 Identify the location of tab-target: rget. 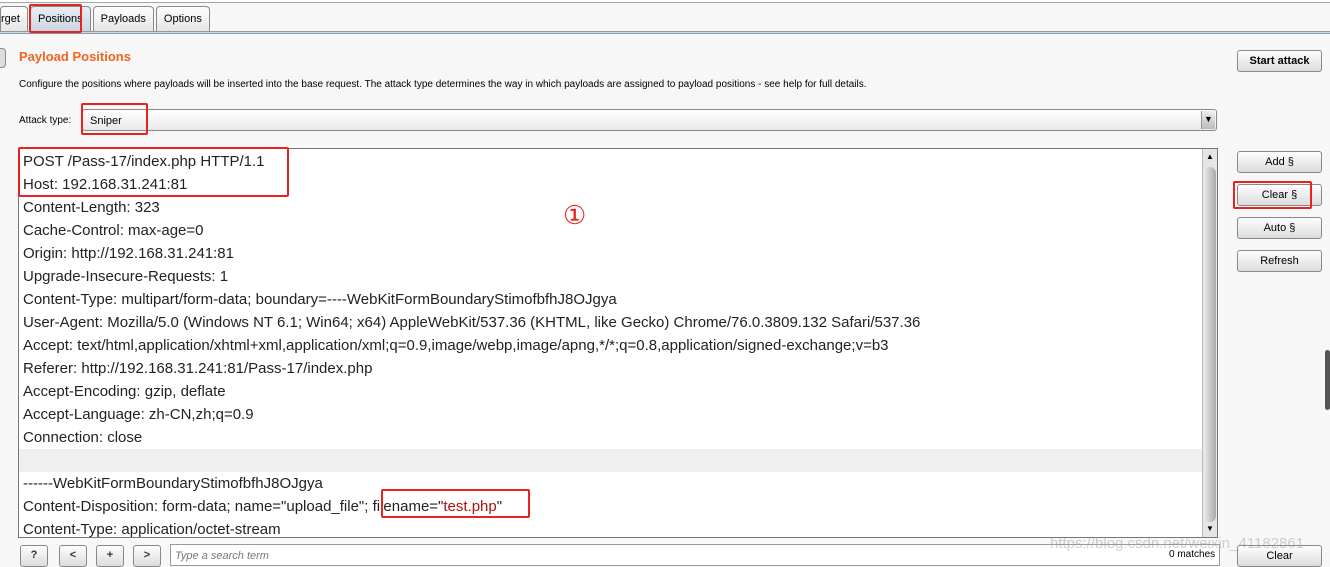
(14, 18).